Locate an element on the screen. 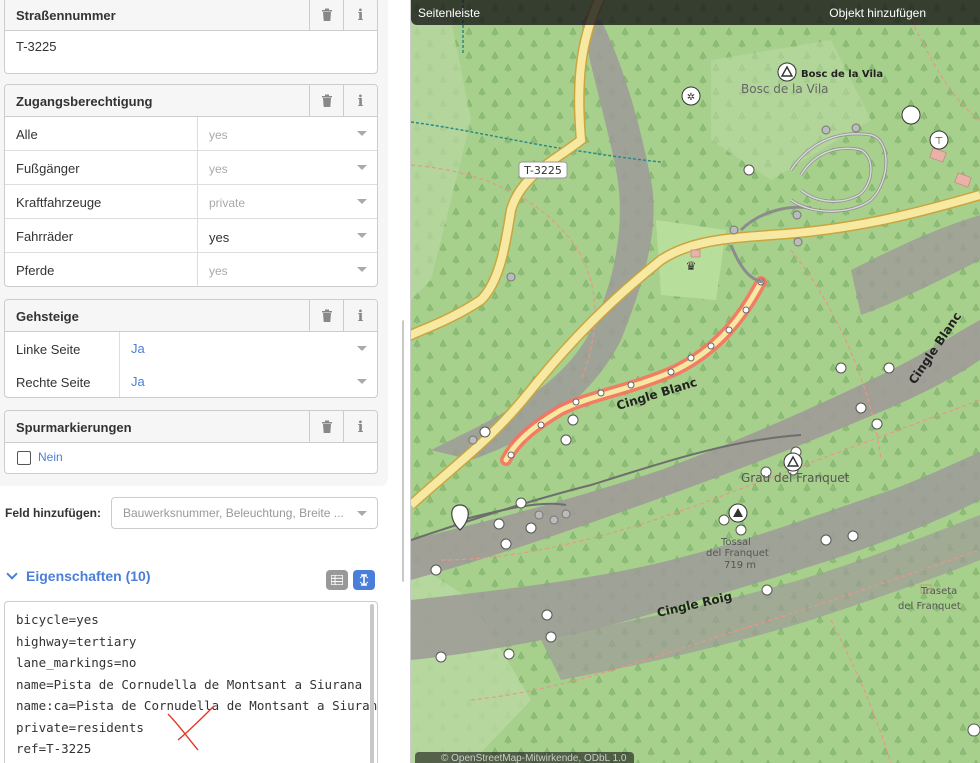 Image resolution: width=980 pixels, height=763 pixels. sidewalk-label: Linke Seite is located at coordinates (48, 349).